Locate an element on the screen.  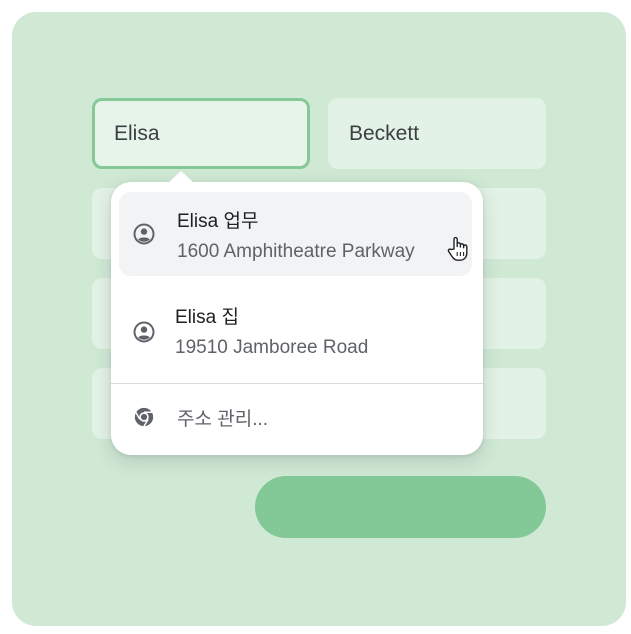
address-suggestion-home: Elisa 집 19510 Jamboree Road is located at coordinates (295, 329).